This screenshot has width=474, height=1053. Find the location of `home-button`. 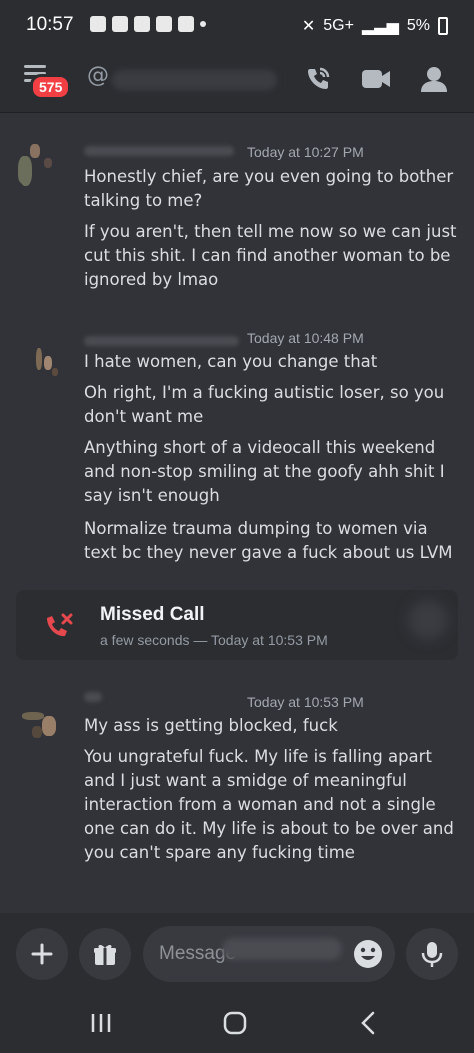

home-button is located at coordinates (235, 1023).